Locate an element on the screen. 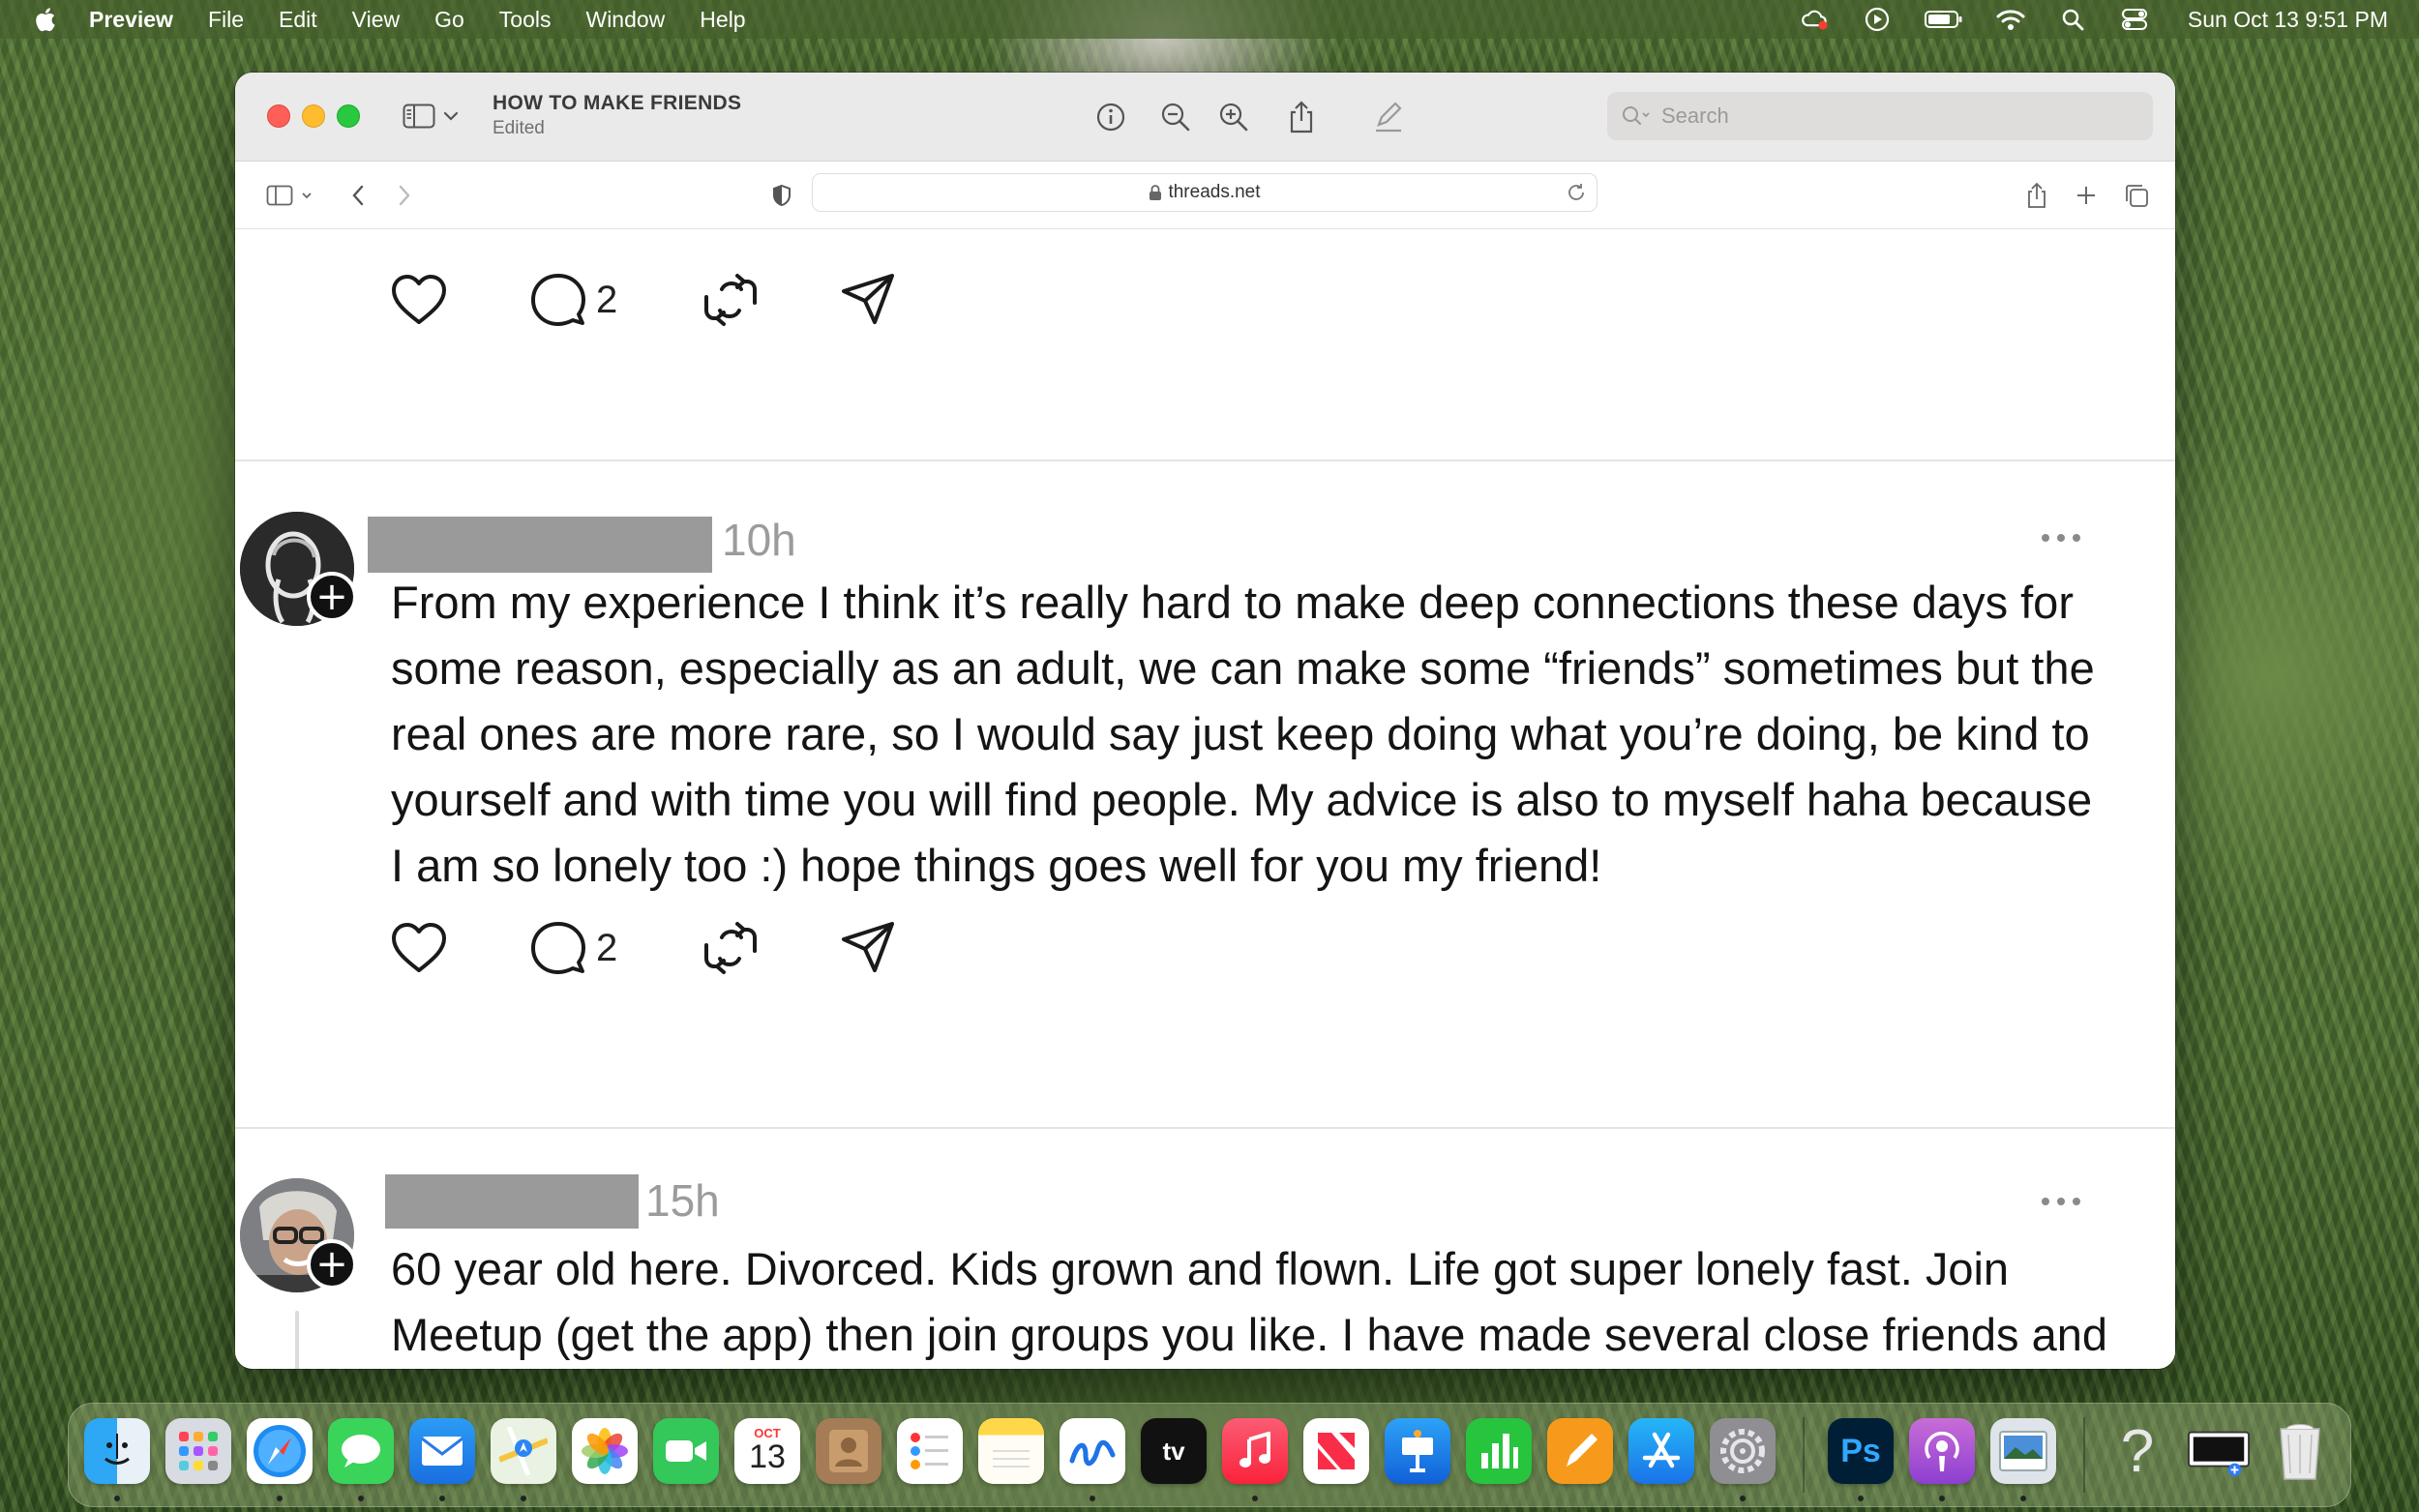 This screenshot has height=1512, width=2419. menu-edit: Edit is located at coordinates (298, 20).